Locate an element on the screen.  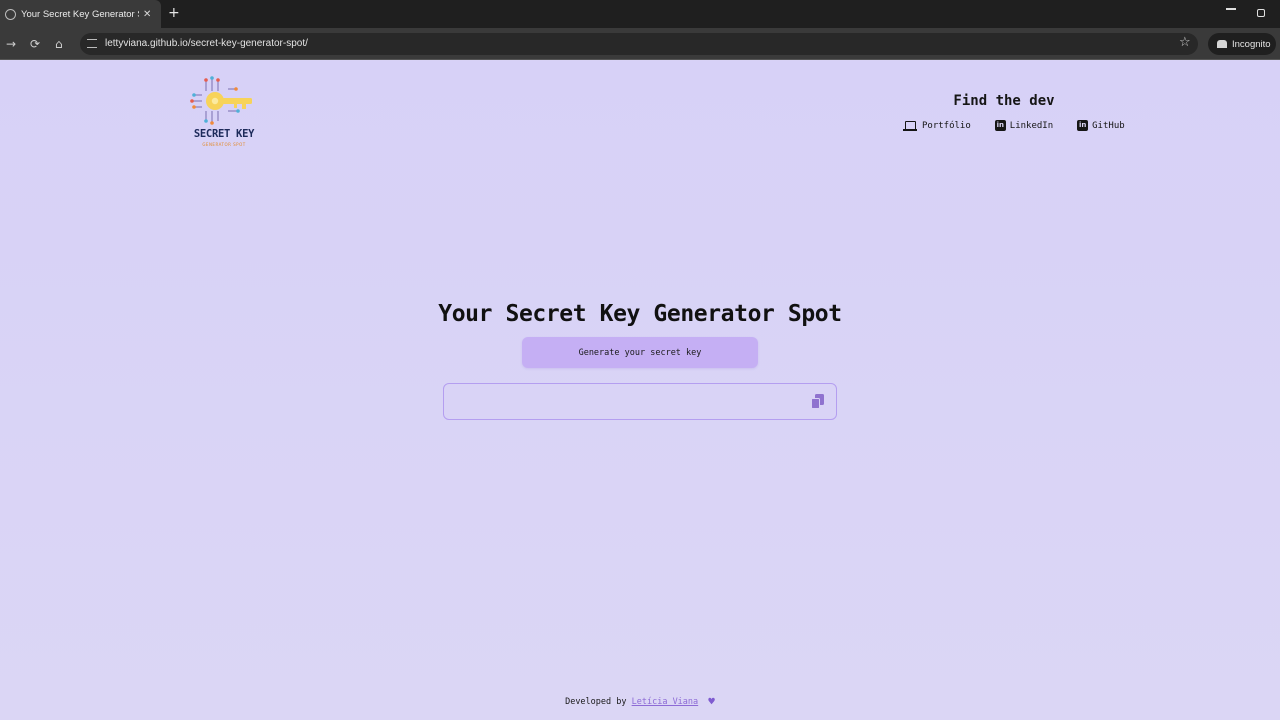
logo-title: SECRET KEY is located at coordinates (224, 134).